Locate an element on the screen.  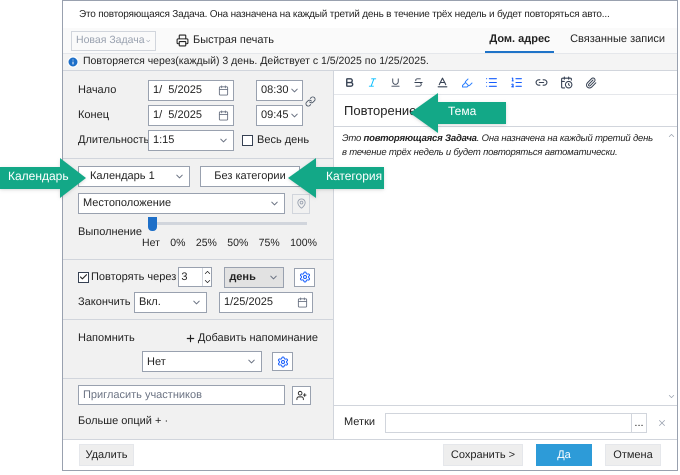
paperclip-icon is located at coordinates (591, 82).